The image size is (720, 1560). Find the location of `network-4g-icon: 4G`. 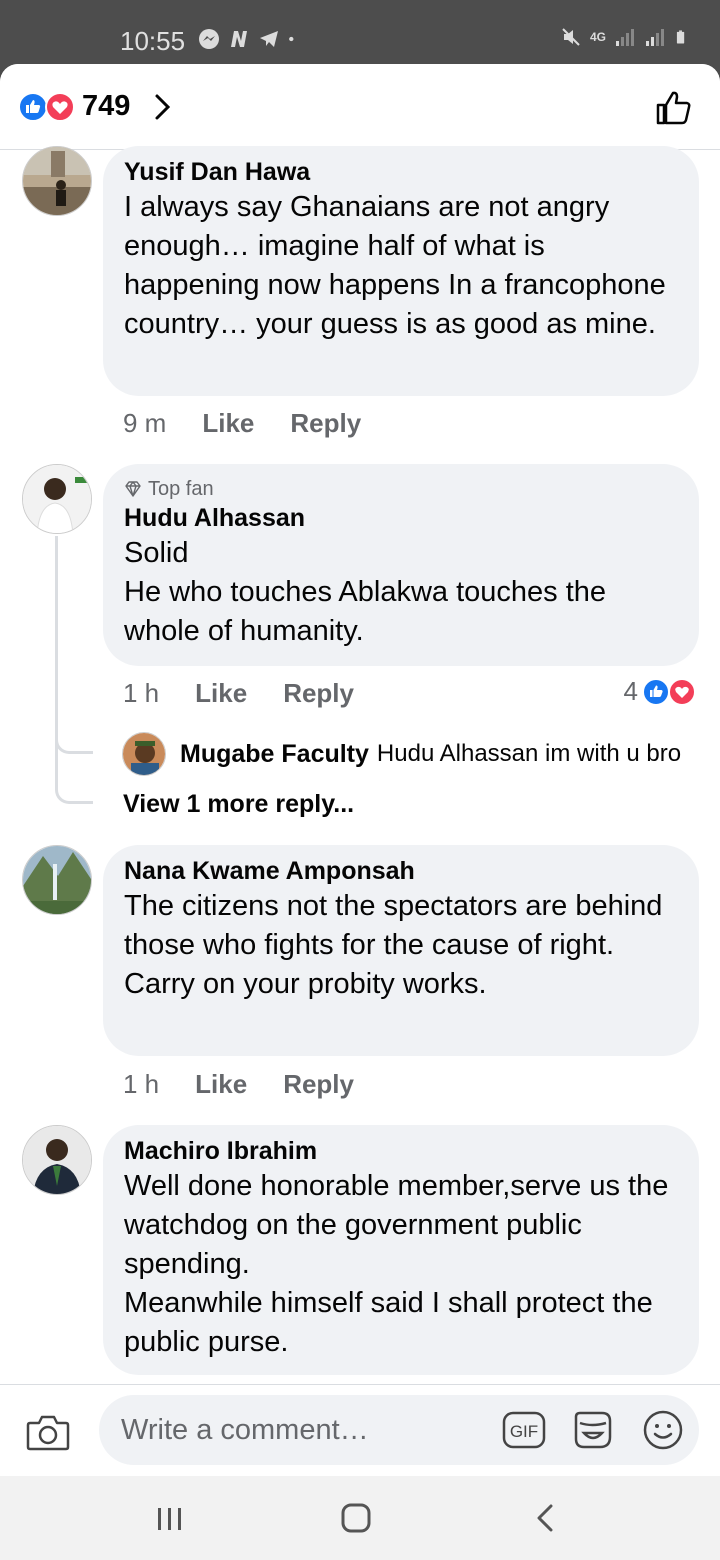

network-4g-icon: 4G is located at coordinates (597, 37).